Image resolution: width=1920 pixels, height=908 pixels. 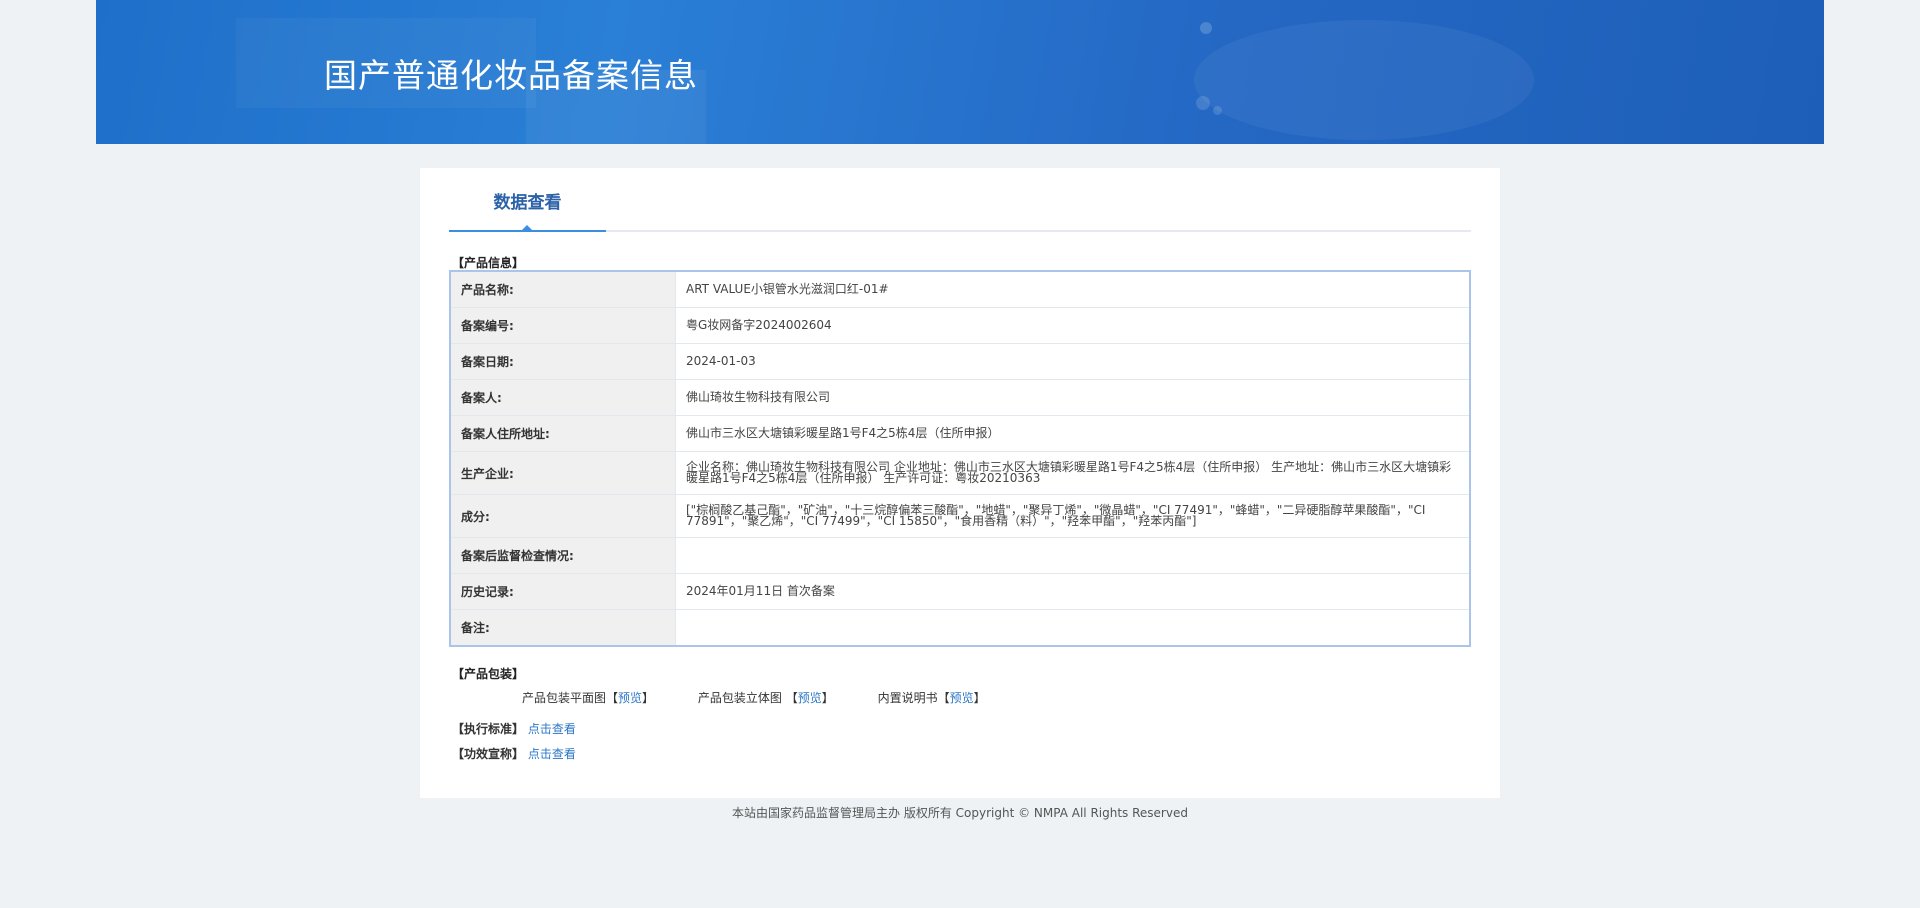 I want to click on table-row: 备案日期: 2024-01-03, so click(x=960, y=361).